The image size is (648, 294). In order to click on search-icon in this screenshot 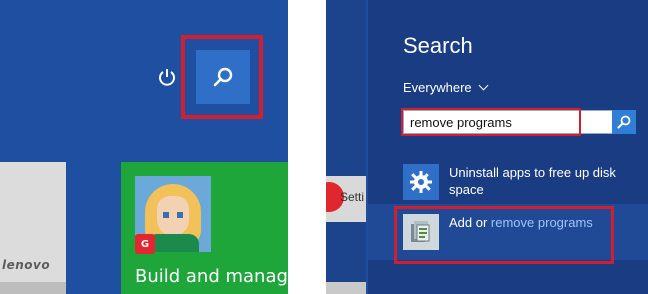, I will do `click(624, 122)`.